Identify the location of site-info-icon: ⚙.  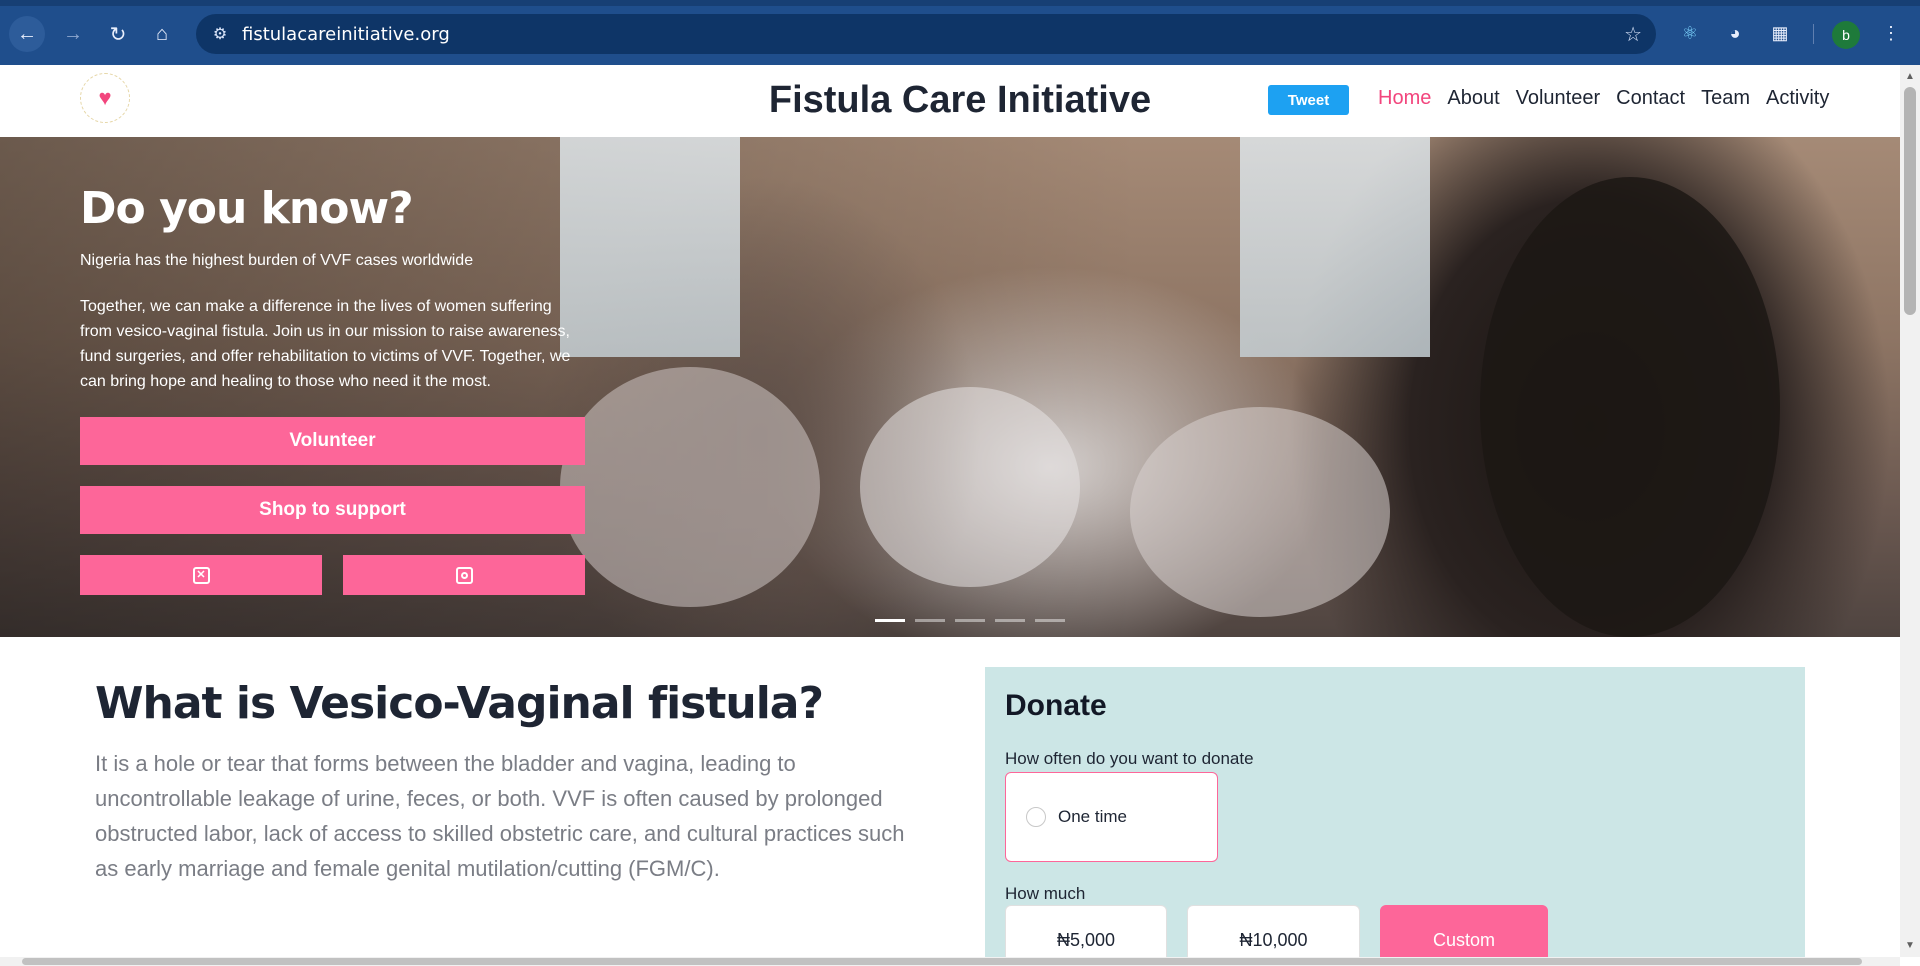
(220, 34).